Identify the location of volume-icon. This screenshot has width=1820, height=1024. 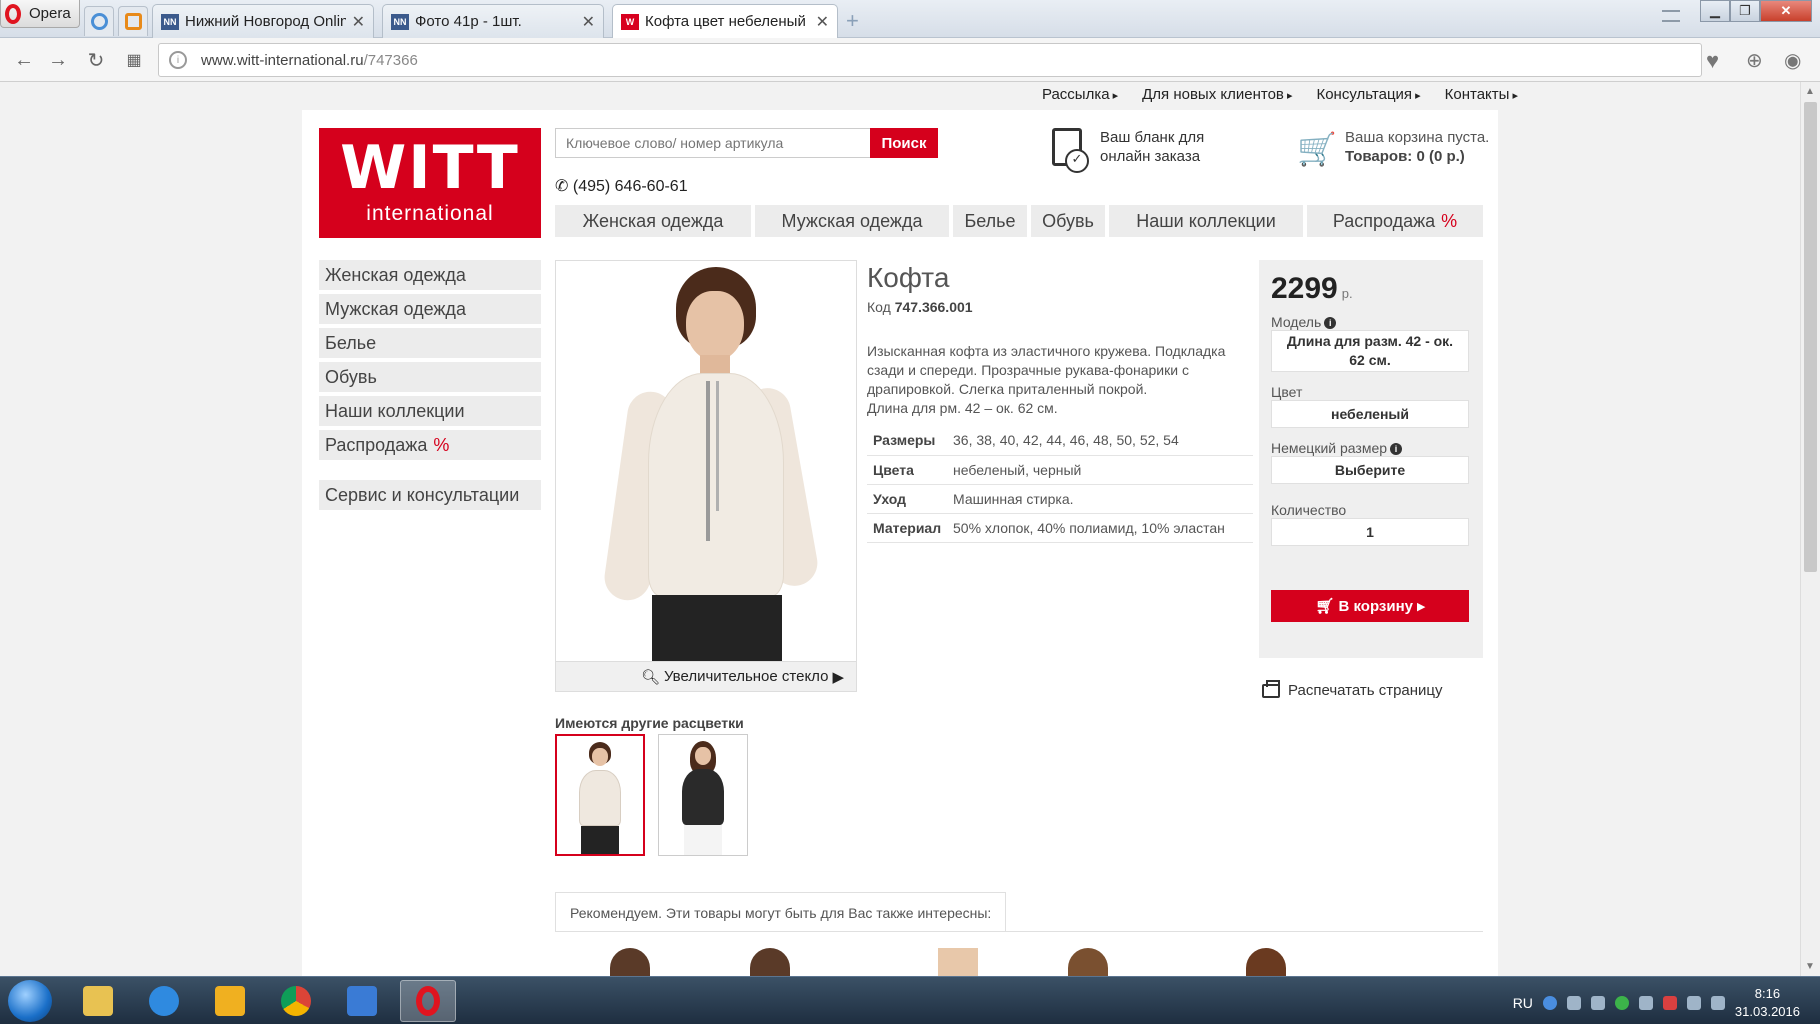
(1717, 1003).